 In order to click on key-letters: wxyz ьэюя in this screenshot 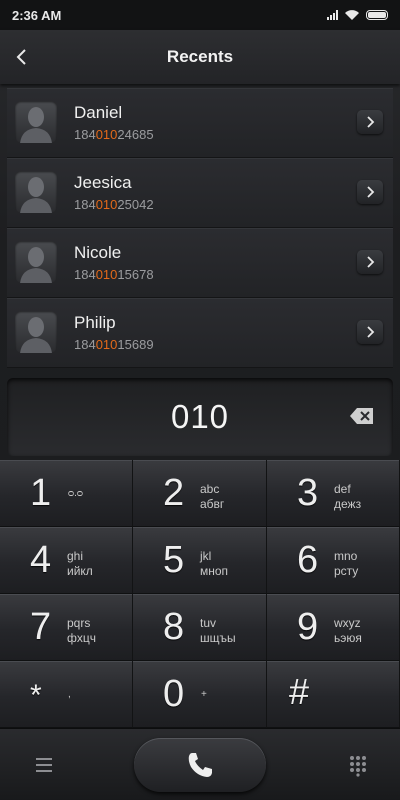, I will do `click(348, 630)`.